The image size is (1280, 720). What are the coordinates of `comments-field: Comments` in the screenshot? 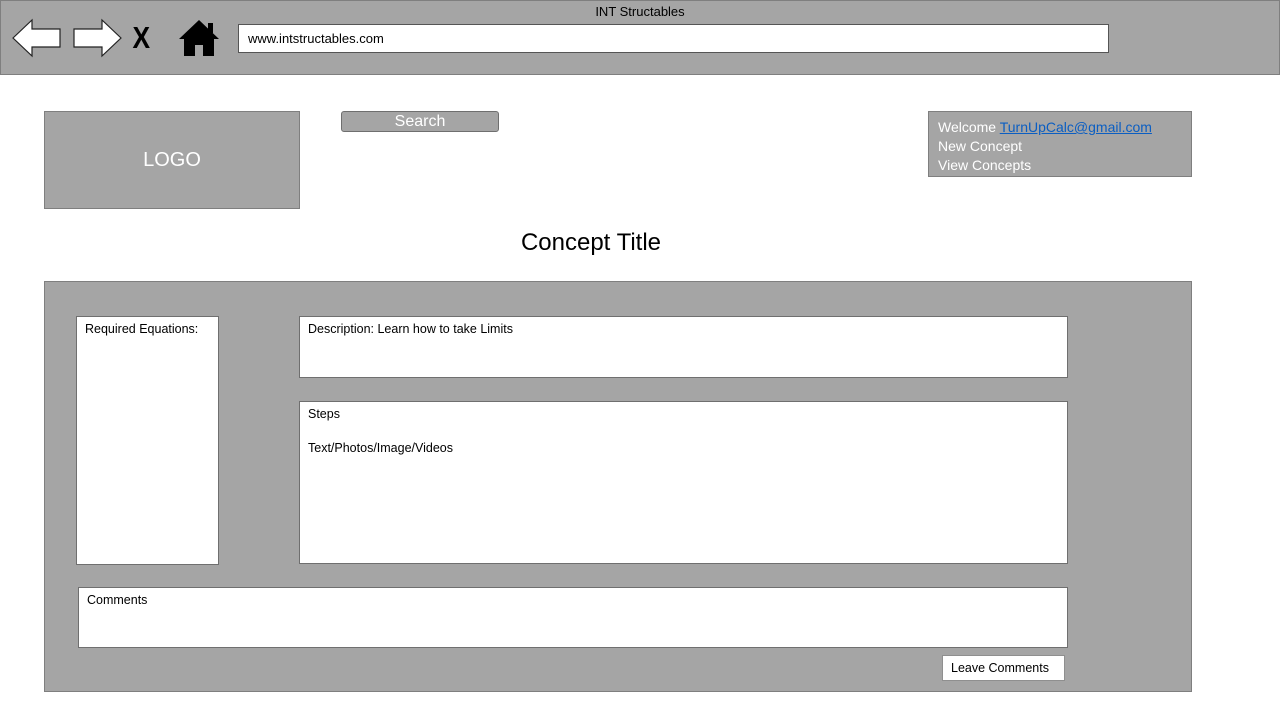 It's located at (573, 617).